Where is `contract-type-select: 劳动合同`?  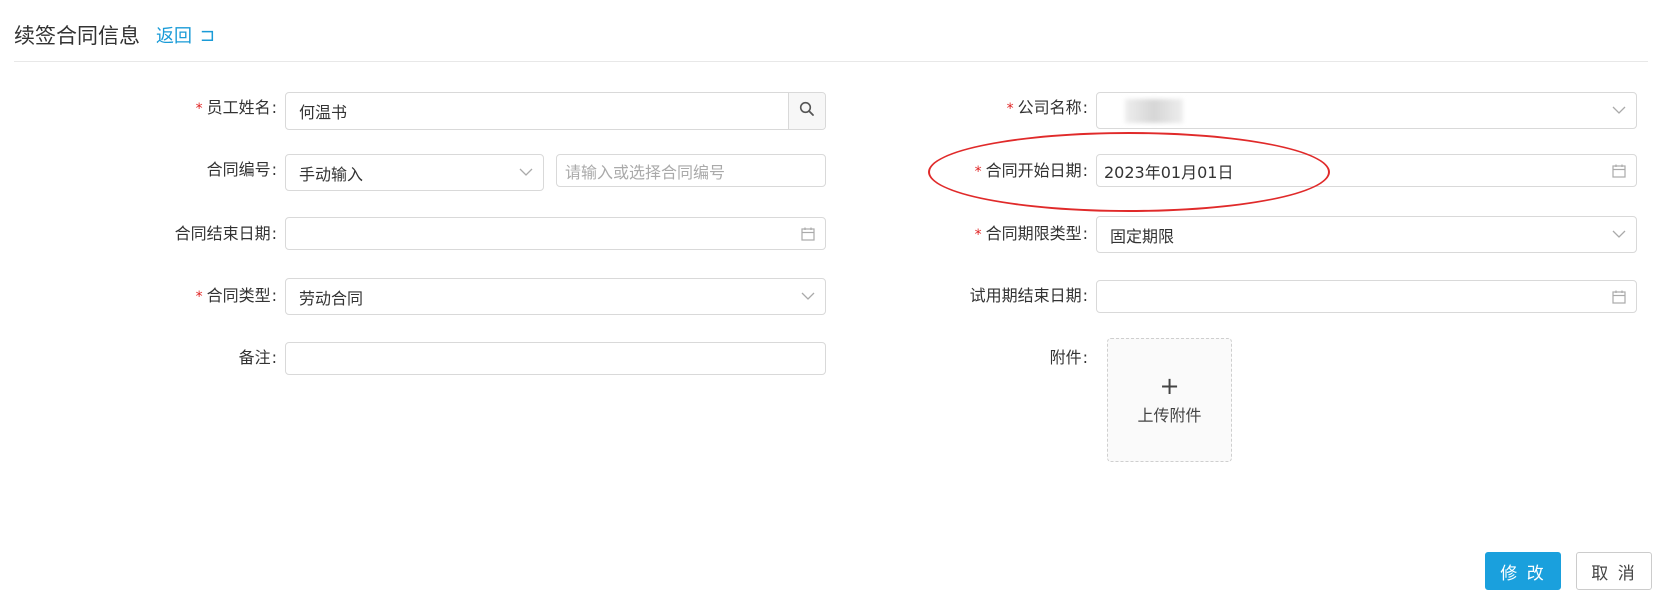
contract-type-select: 劳动合同 is located at coordinates (555, 296).